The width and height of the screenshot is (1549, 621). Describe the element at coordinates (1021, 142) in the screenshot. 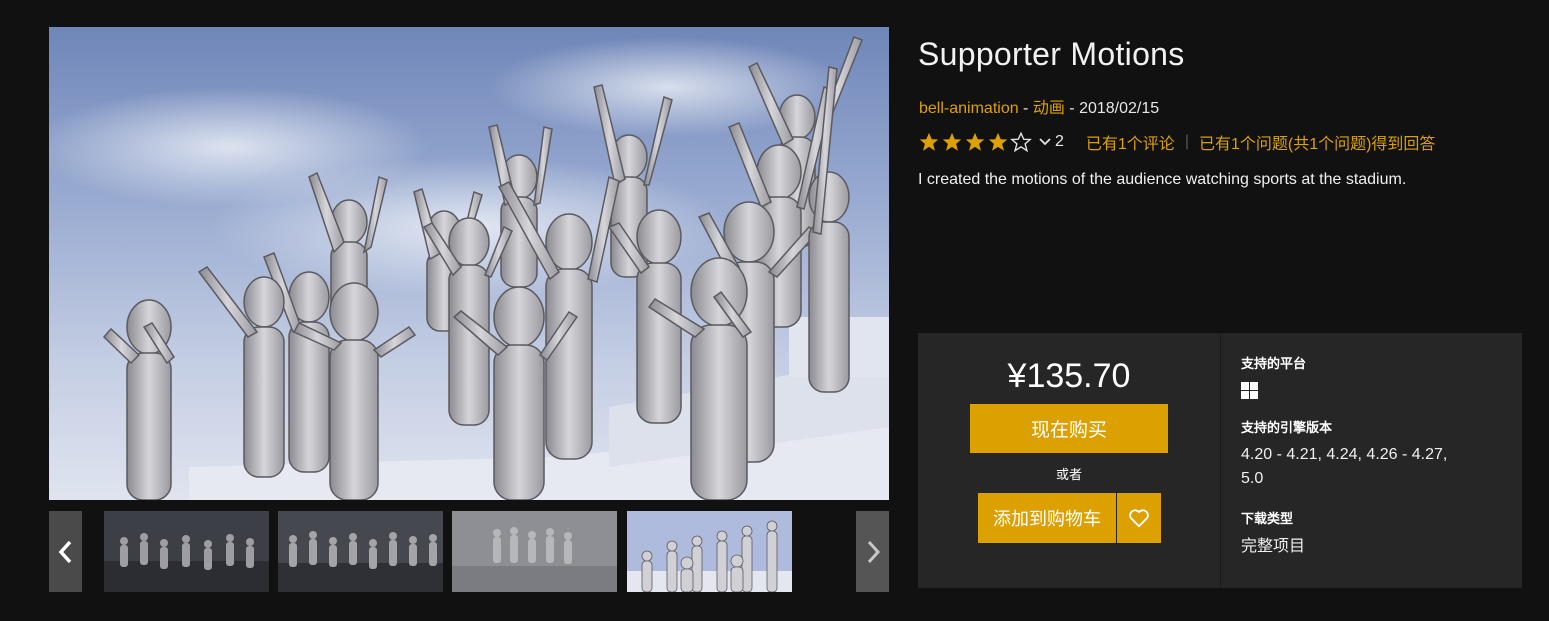

I see `star-empty-icon` at that location.